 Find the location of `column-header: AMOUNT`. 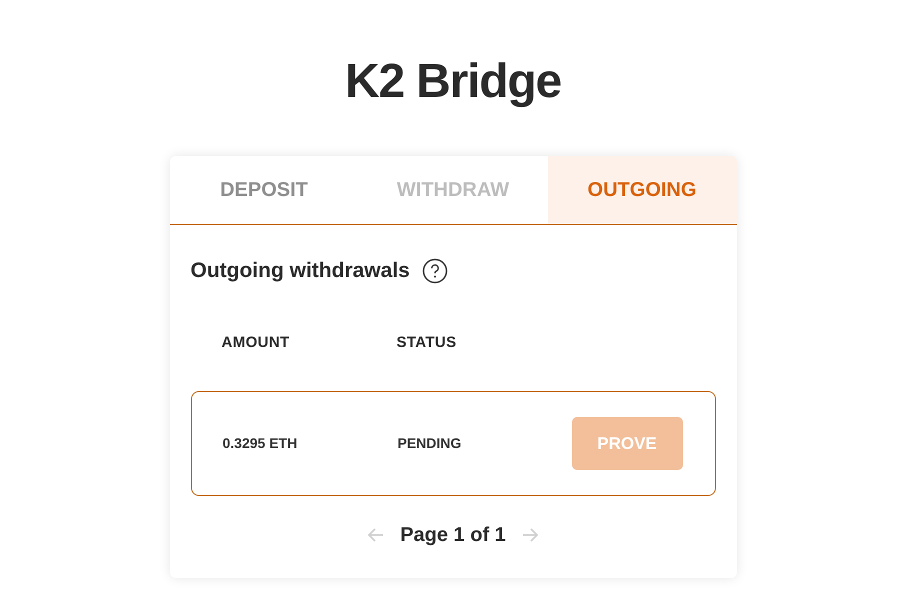

column-header: AMOUNT is located at coordinates (256, 342).